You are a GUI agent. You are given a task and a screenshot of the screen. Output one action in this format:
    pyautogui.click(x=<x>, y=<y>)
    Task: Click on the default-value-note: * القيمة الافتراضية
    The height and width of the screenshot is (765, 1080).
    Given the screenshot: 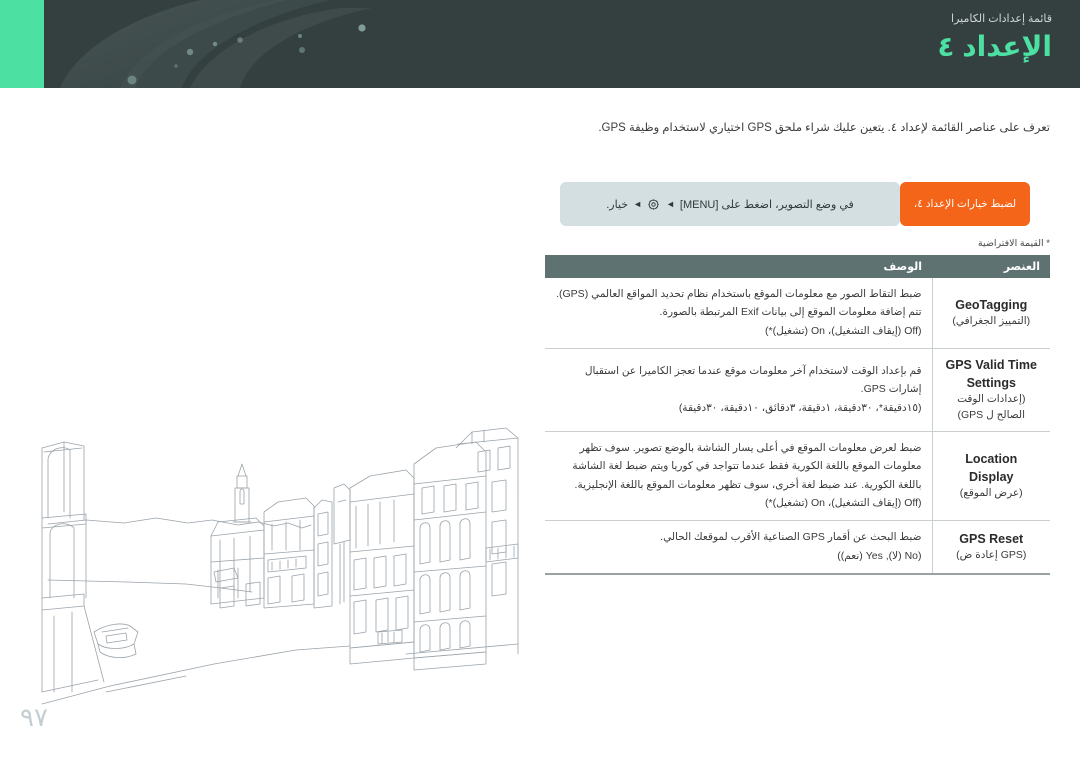 What is the action you would take?
    pyautogui.click(x=1013, y=243)
    